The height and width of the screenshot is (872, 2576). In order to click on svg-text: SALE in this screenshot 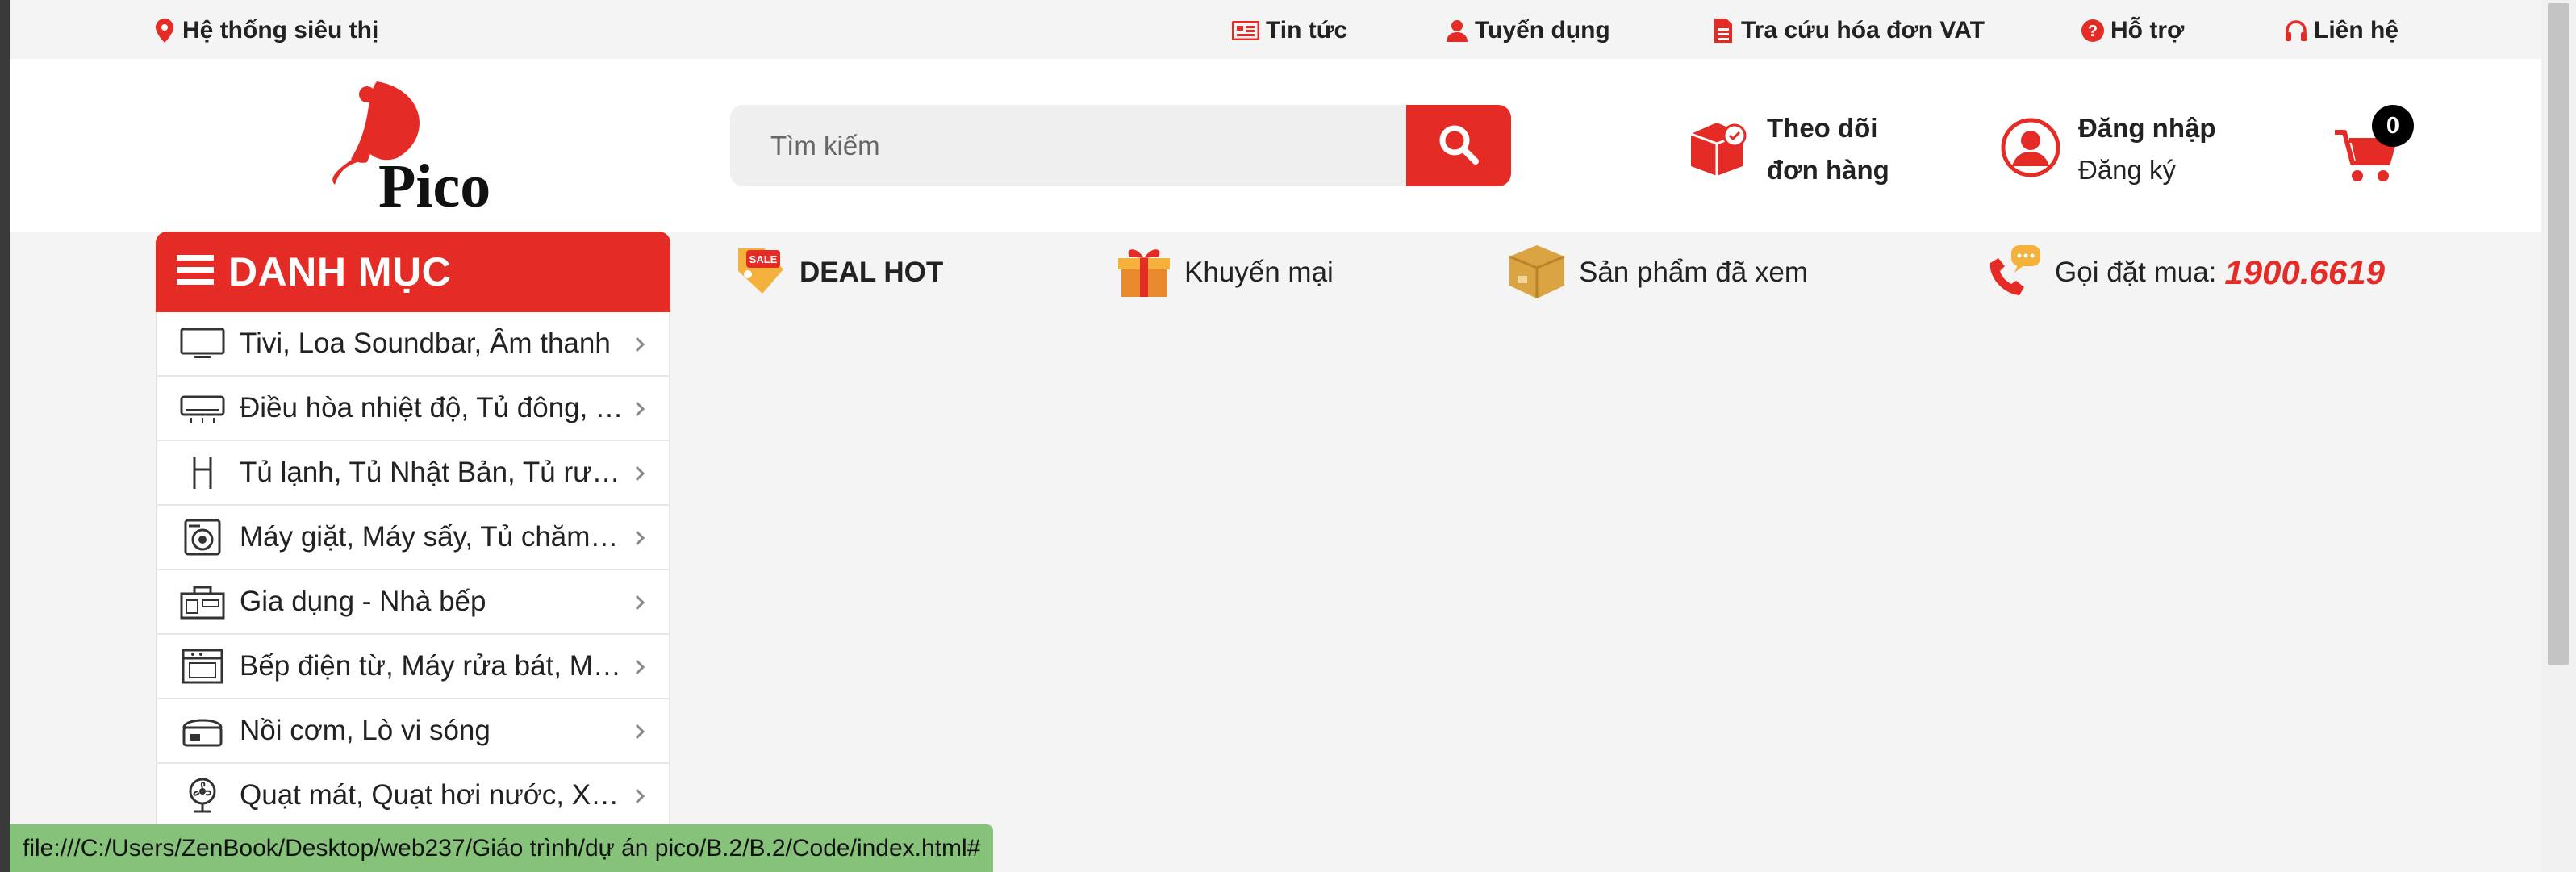, I will do `click(763, 259)`.